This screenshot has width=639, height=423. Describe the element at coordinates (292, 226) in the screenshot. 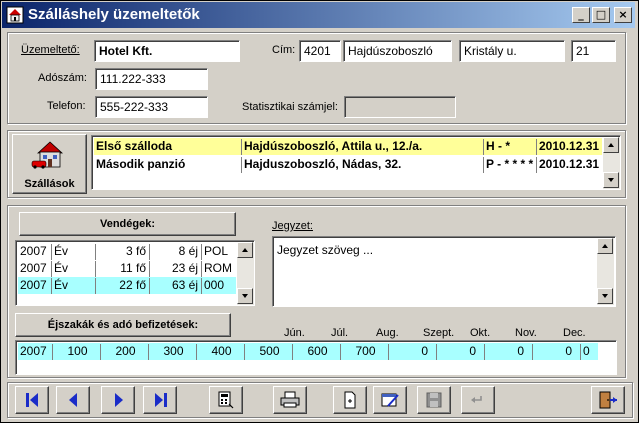

I see `note-label: Jegyzet:` at that location.